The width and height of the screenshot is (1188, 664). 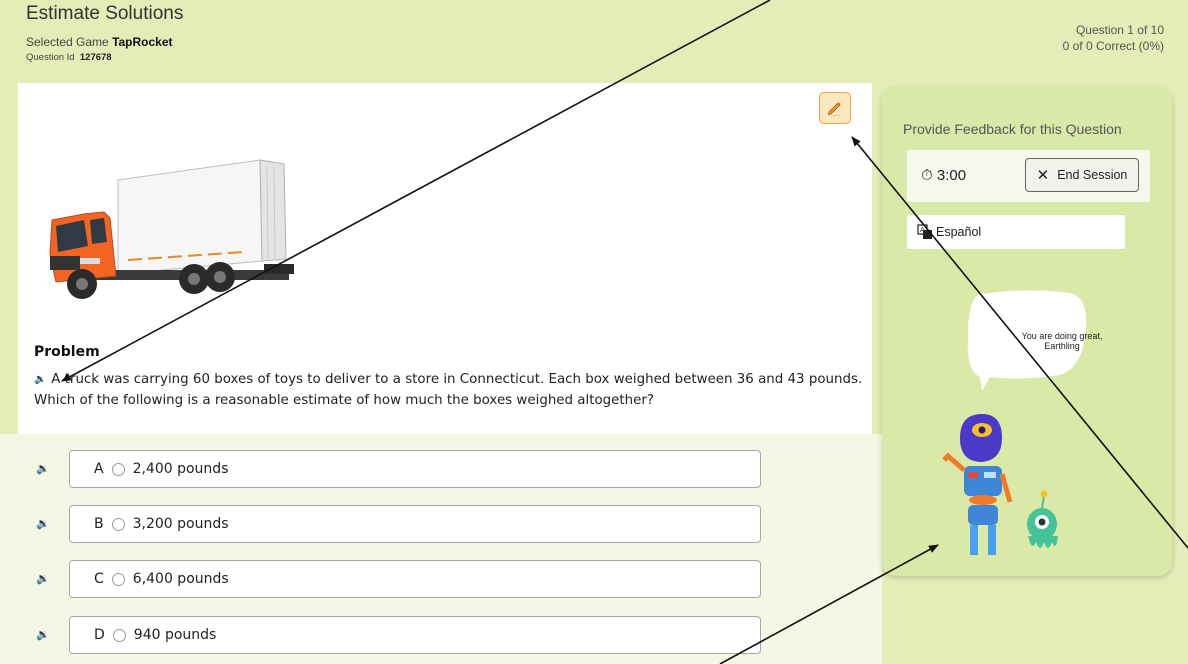 I want to click on problem-heading: Problem, so click(x=67, y=352).